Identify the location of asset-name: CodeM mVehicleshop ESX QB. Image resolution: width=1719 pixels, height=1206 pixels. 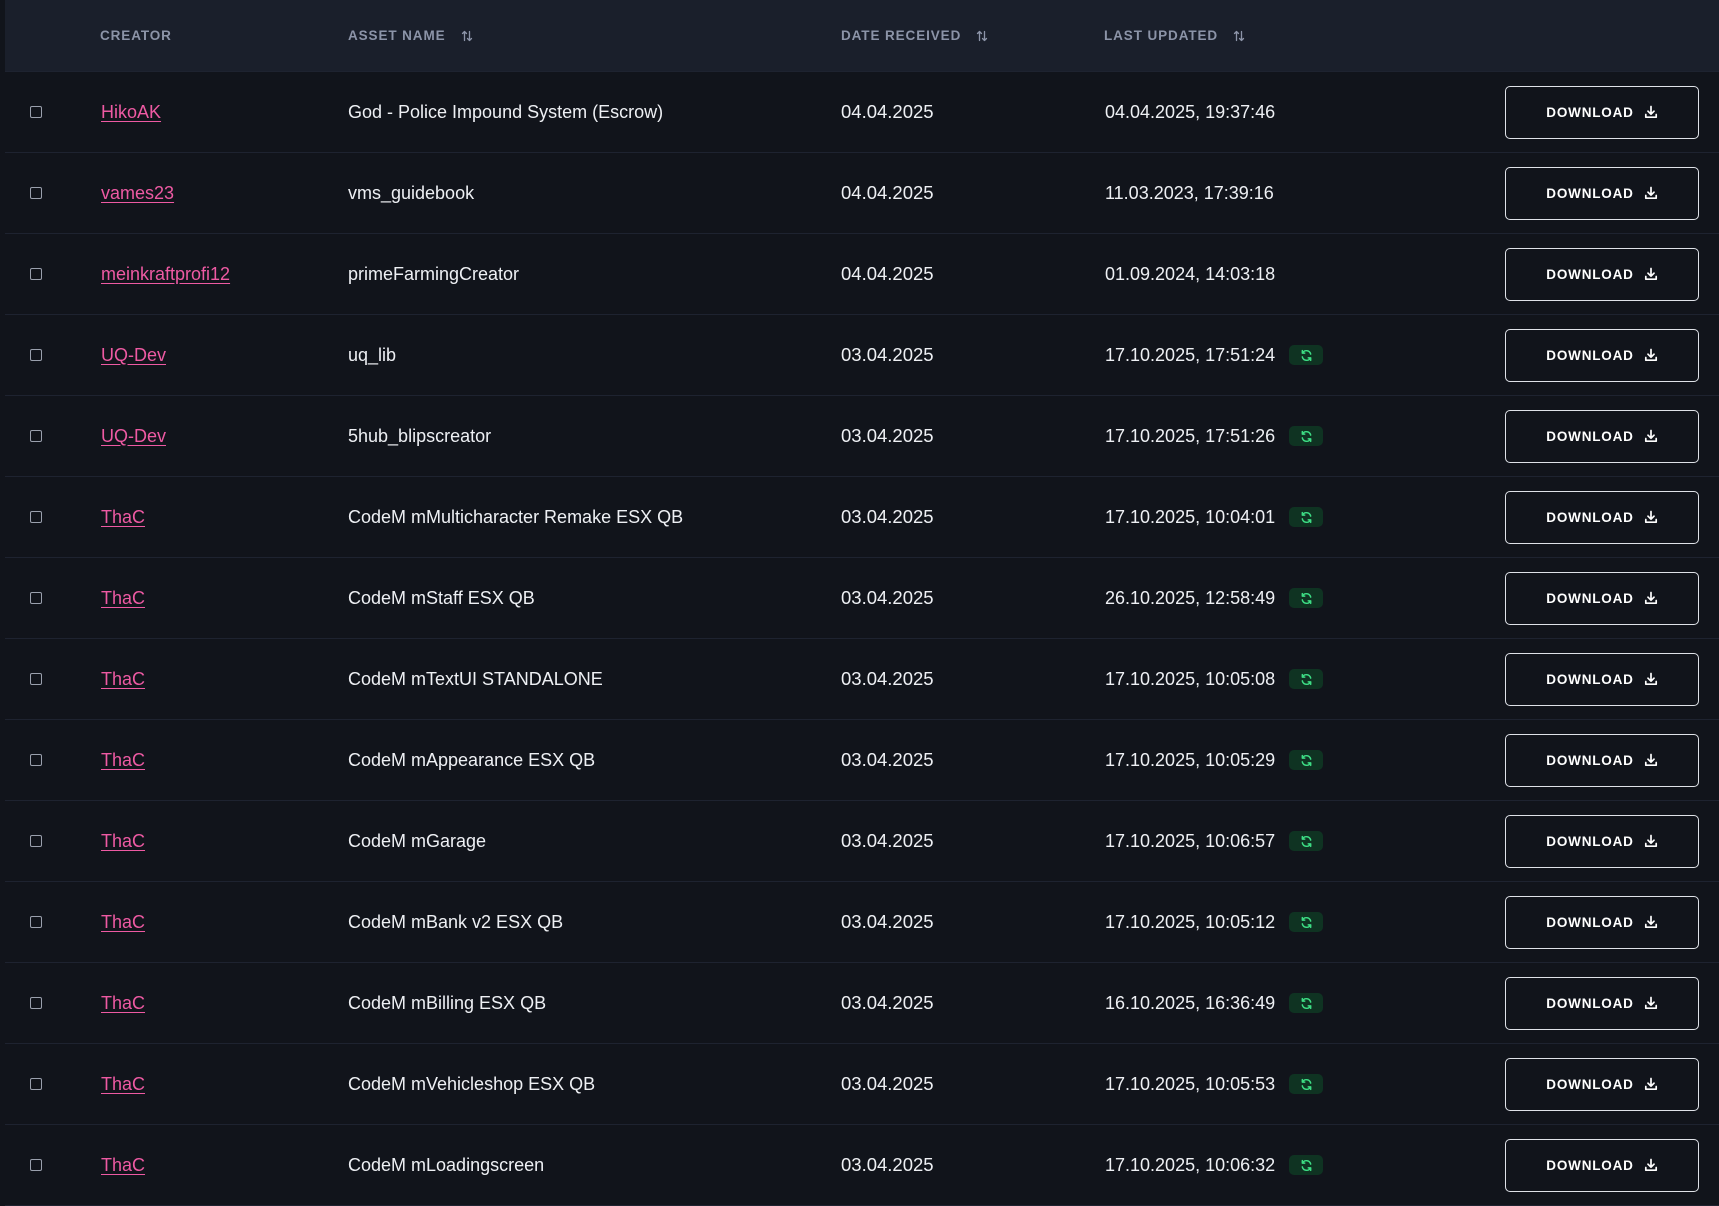
(472, 1083).